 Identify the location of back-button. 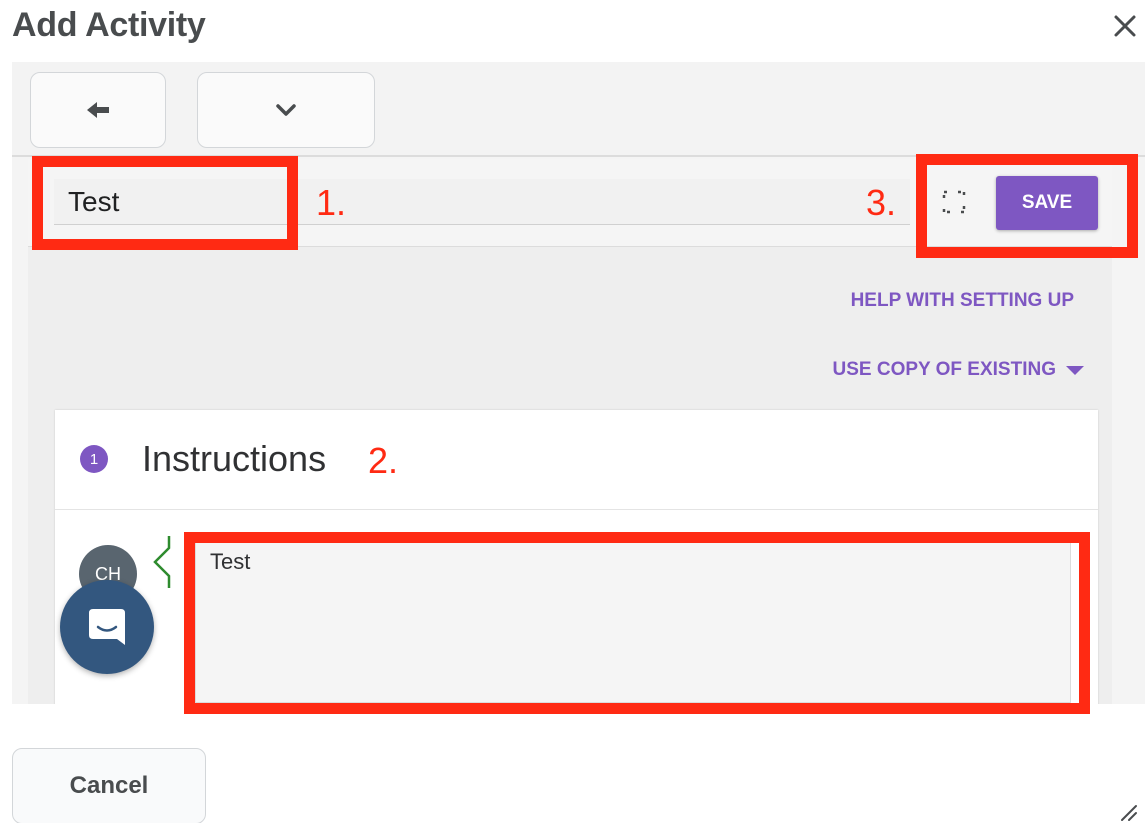
(98, 110).